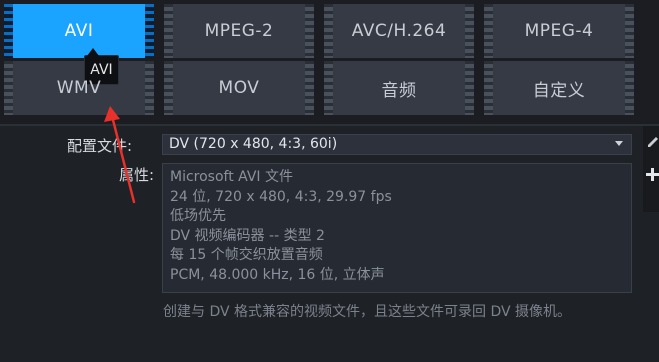 This screenshot has width=659, height=362. I want to click on format-tile-label: MOV, so click(239, 88).